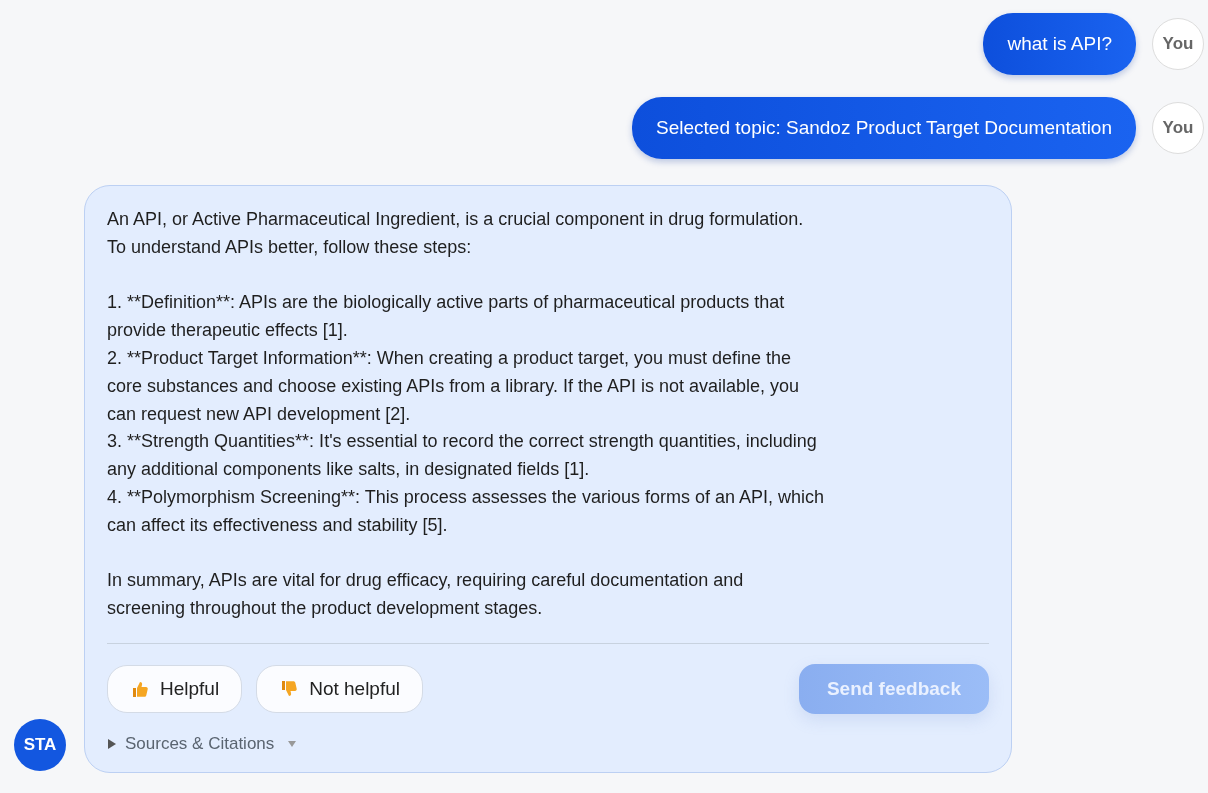  I want to click on assistant-avatar: STA, so click(40, 744).